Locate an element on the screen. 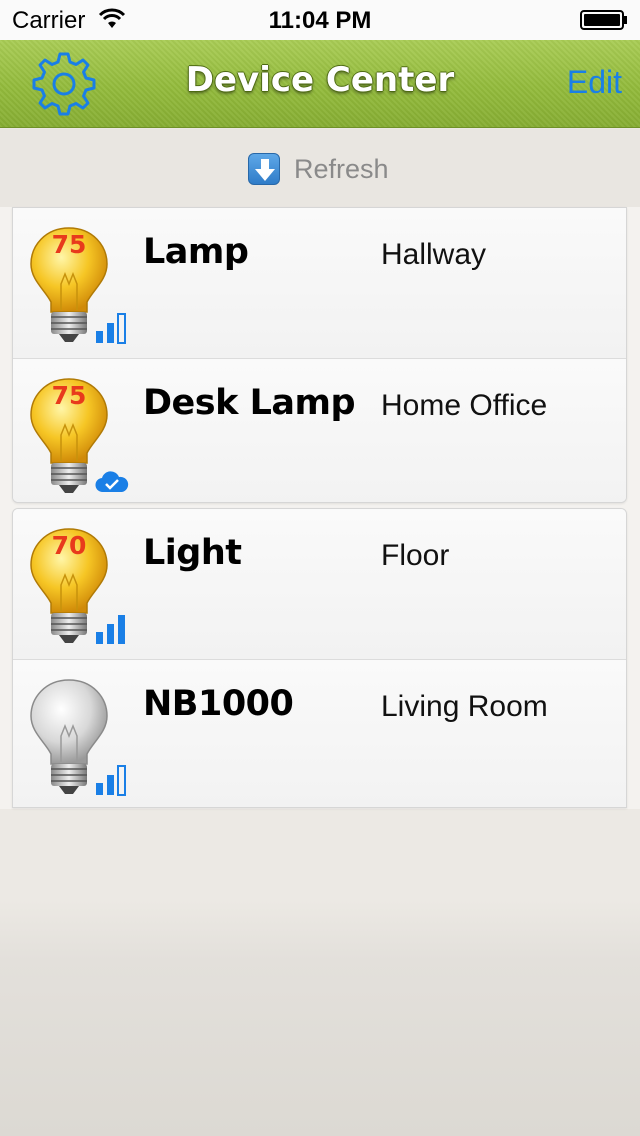 The height and width of the screenshot is (1136, 640). refresh-bar: Refresh is located at coordinates (320, 168).